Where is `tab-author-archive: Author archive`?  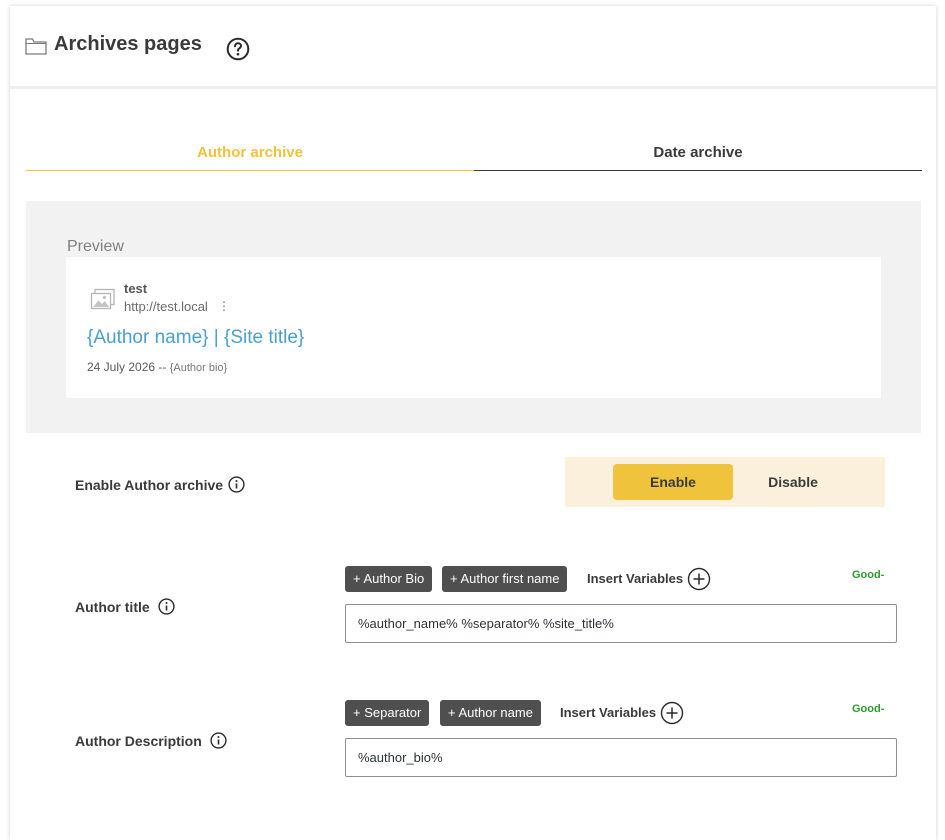 tab-author-archive: Author archive is located at coordinates (250, 153).